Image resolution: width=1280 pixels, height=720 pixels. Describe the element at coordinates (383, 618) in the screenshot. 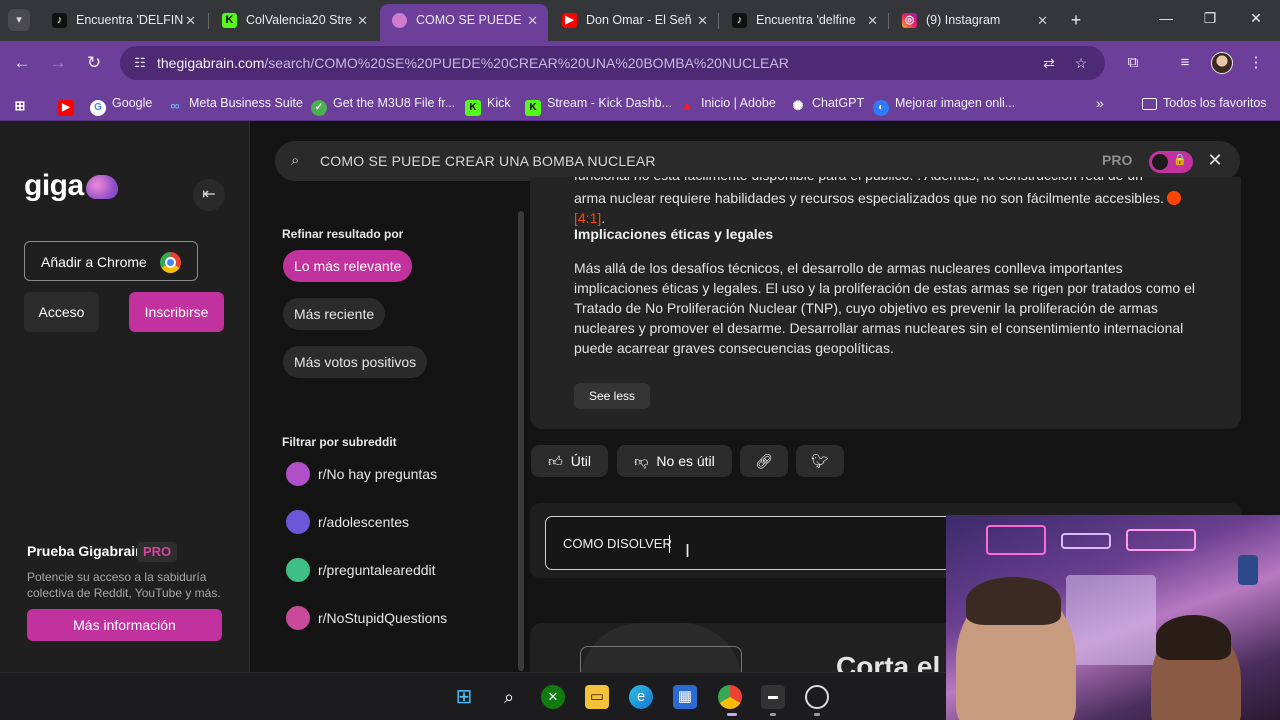

I see `subreddit-name: r/NoStupidQuestions` at that location.